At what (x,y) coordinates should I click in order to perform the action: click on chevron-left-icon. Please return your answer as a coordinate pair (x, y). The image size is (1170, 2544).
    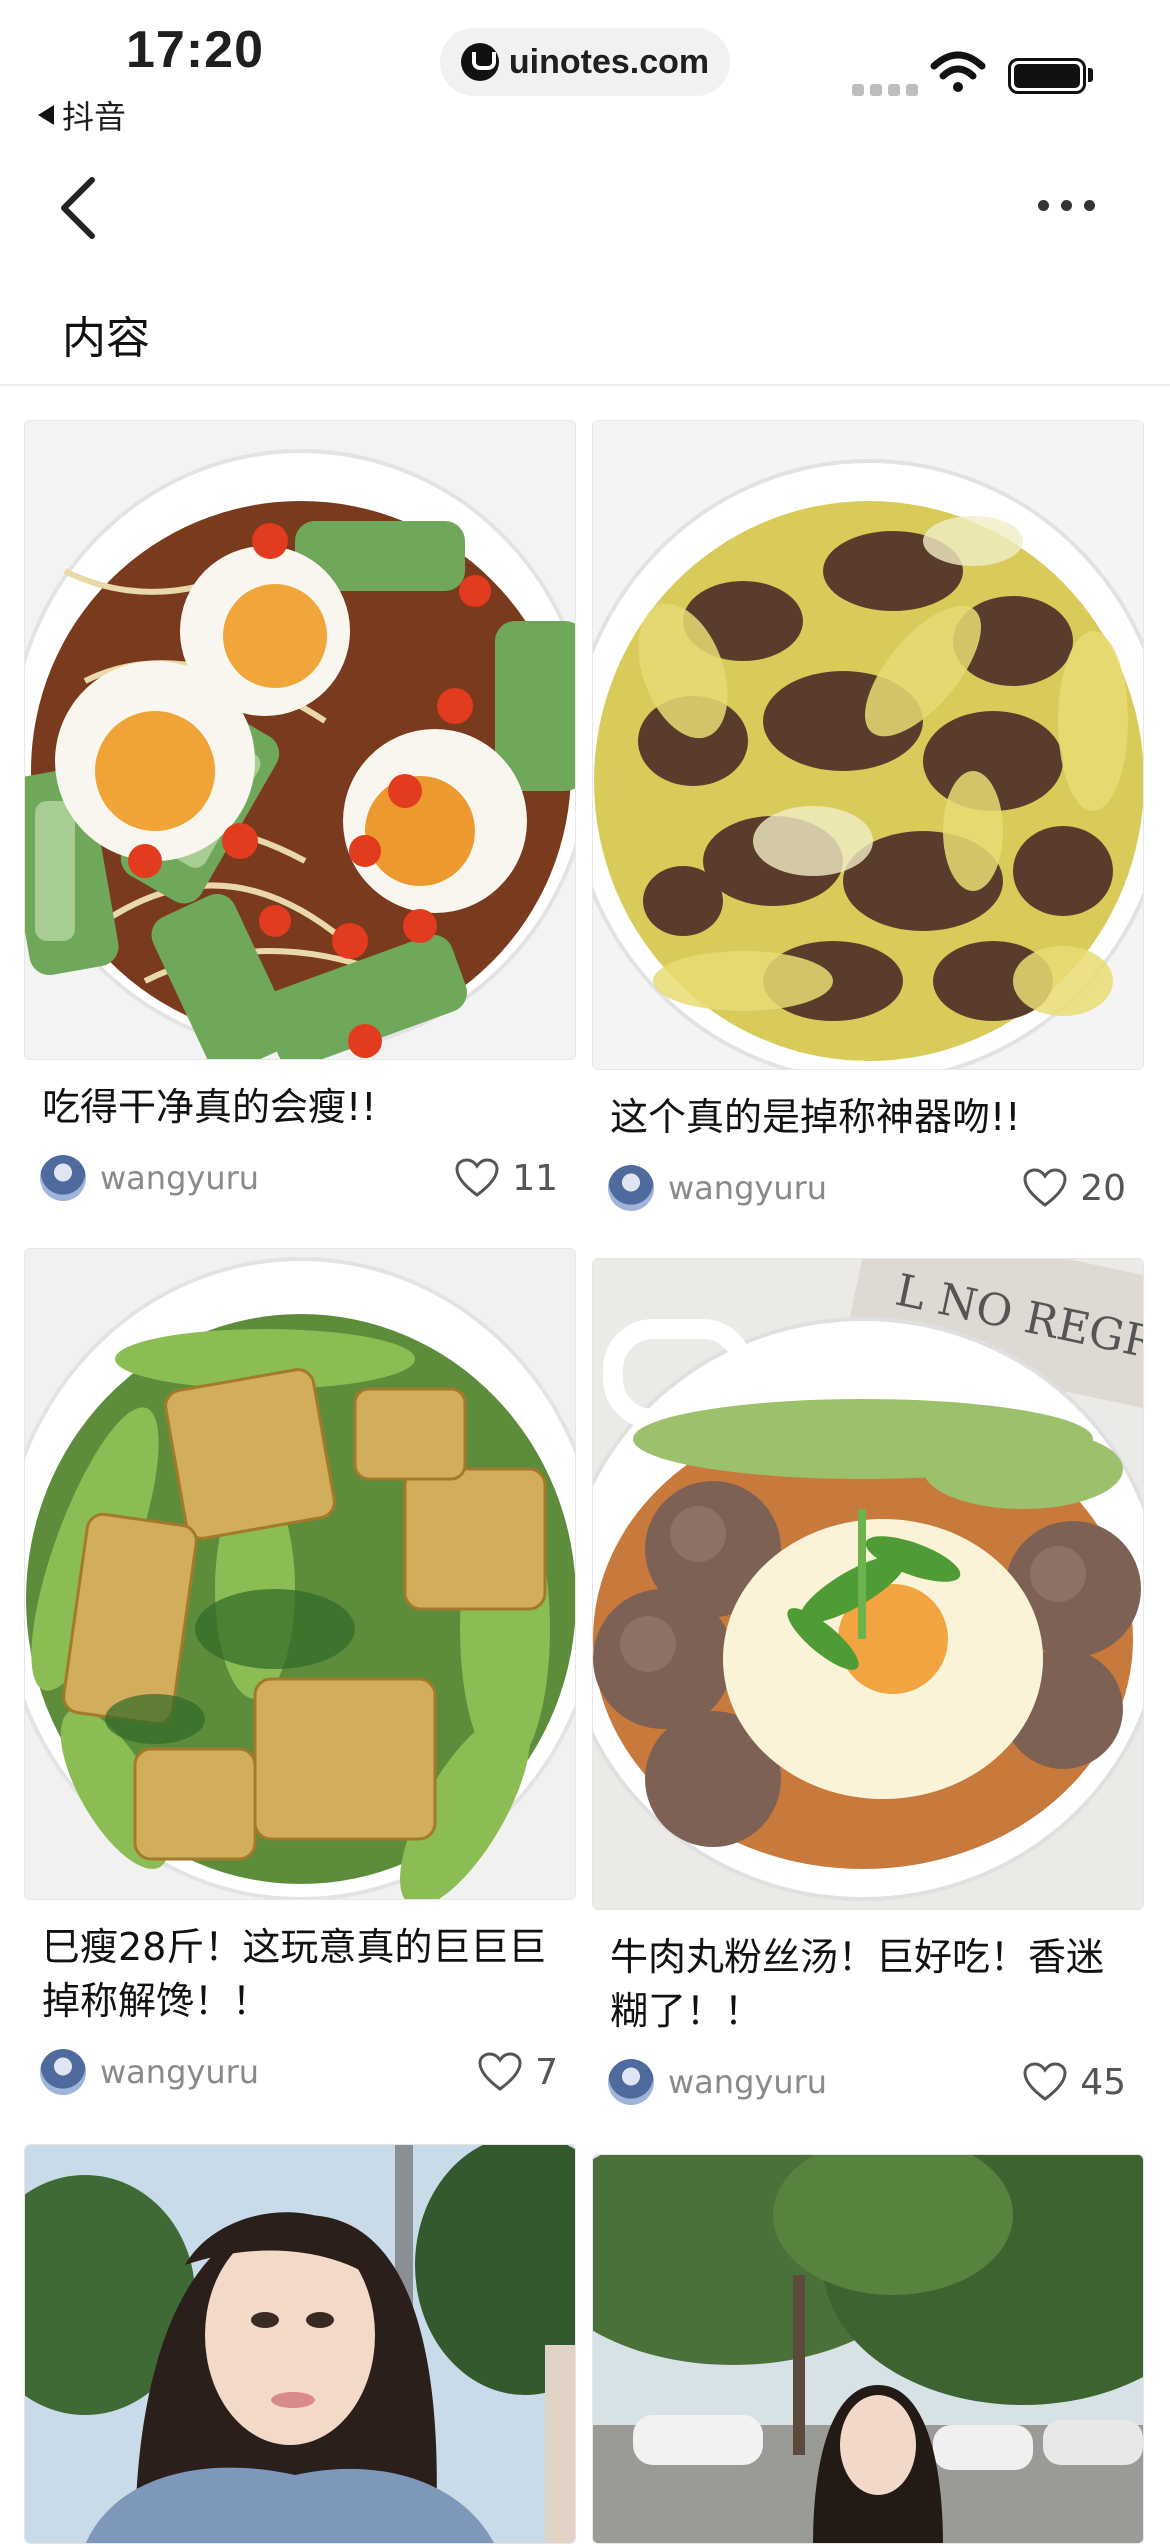
    Looking at the image, I should click on (80, 208).